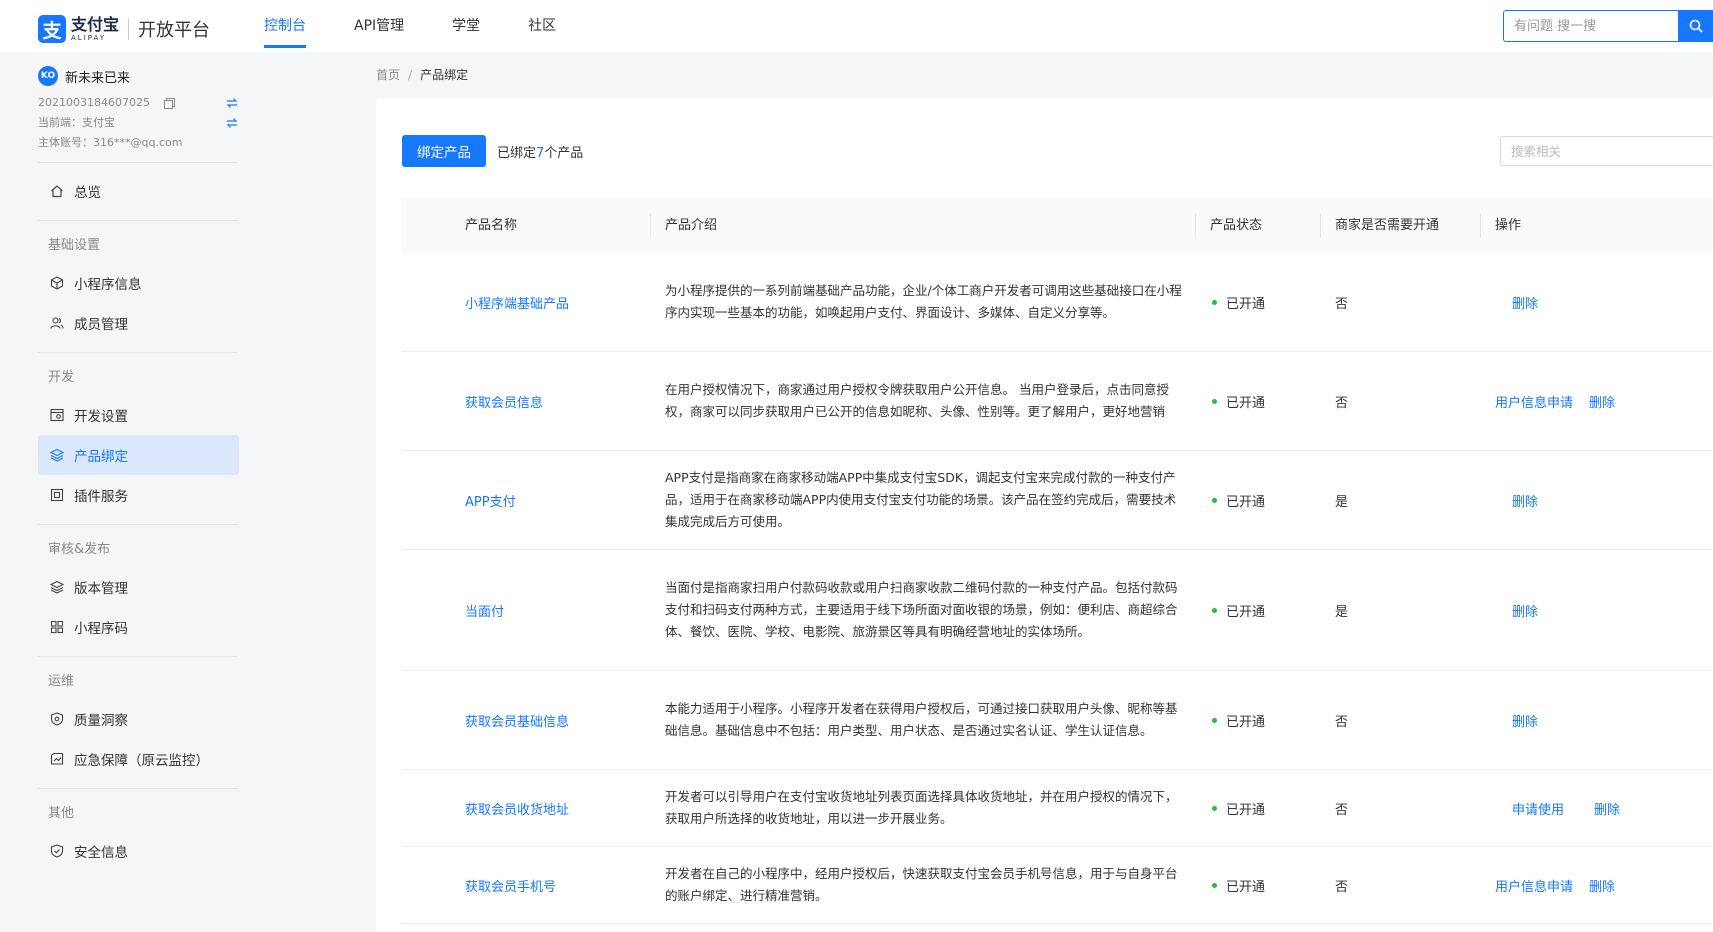 Image resolution: width=1713 pixels, height=932 pixels. I want to click on breadcrumb: 首页 / 产品绑定, so click(422, 74).